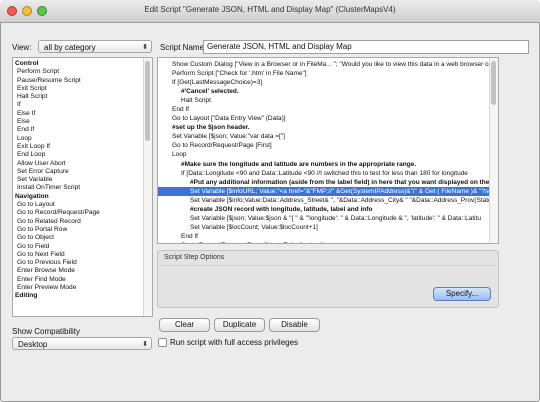  What do you see at coordinates (82, 172) in the screenshot?
I see `script-step-item: Set Error Capture` at bounding box center [82, 172].